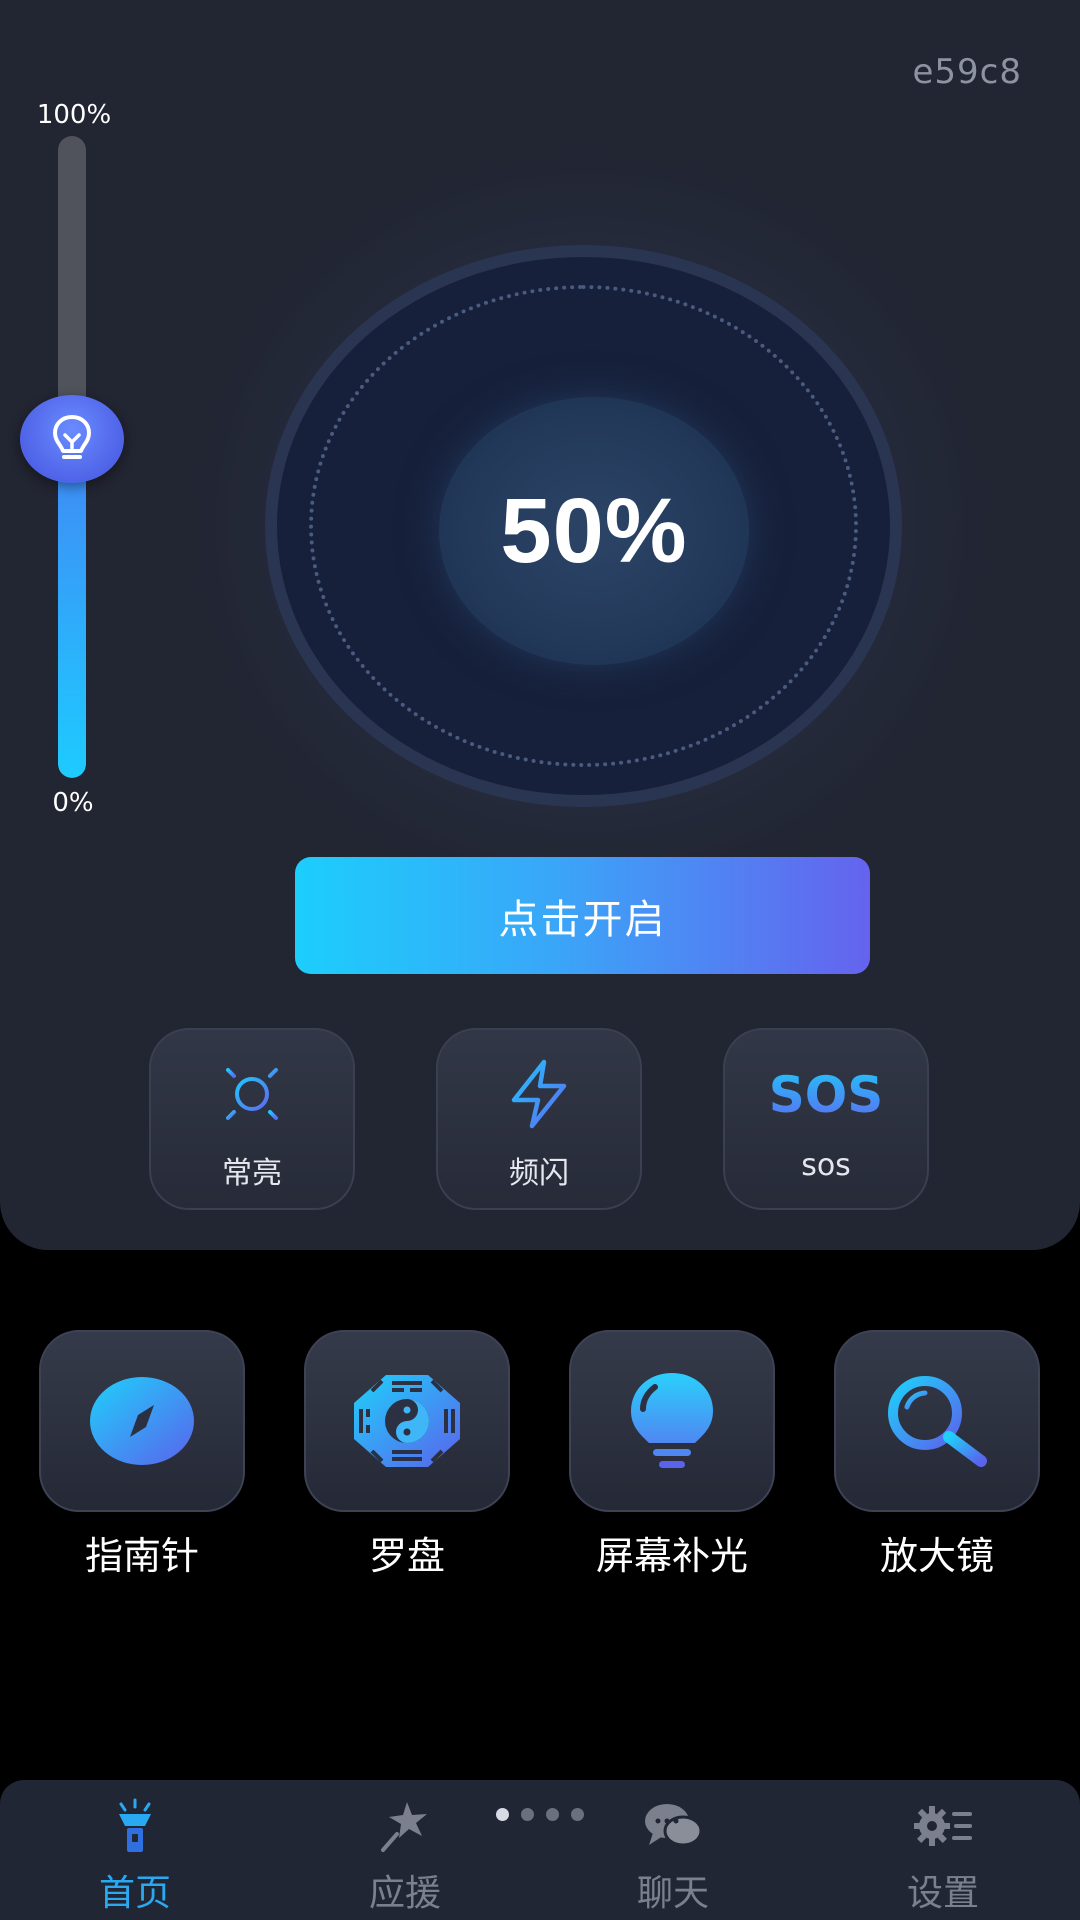 The image size is (1080, 1920). What do you see at coordinates (540, 1814) in the screenshot?
I see `page-indicator` at bounding box center [540, 1814].